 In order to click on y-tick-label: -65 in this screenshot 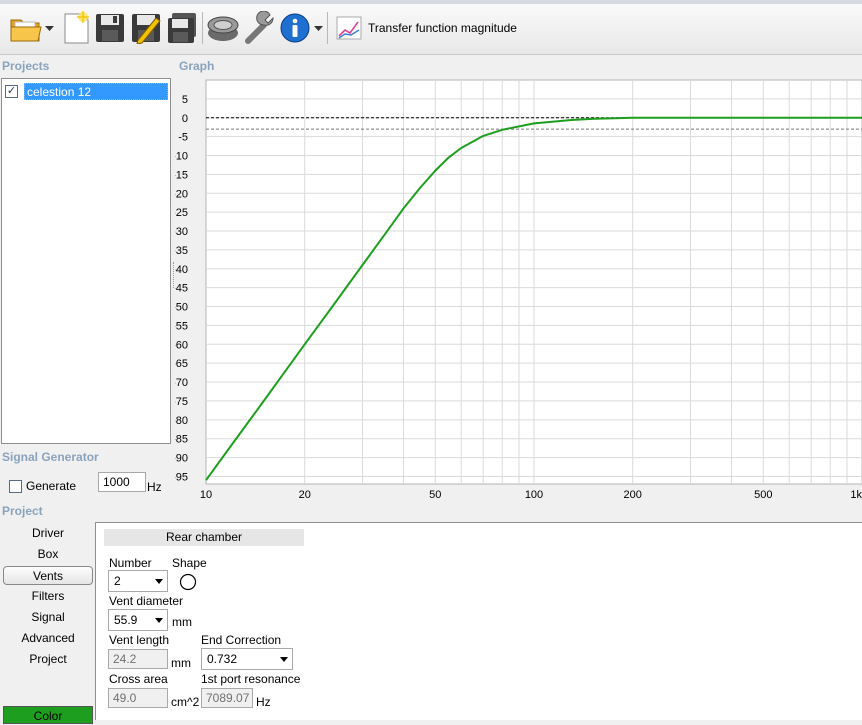, I will do `click(181, 364)`.